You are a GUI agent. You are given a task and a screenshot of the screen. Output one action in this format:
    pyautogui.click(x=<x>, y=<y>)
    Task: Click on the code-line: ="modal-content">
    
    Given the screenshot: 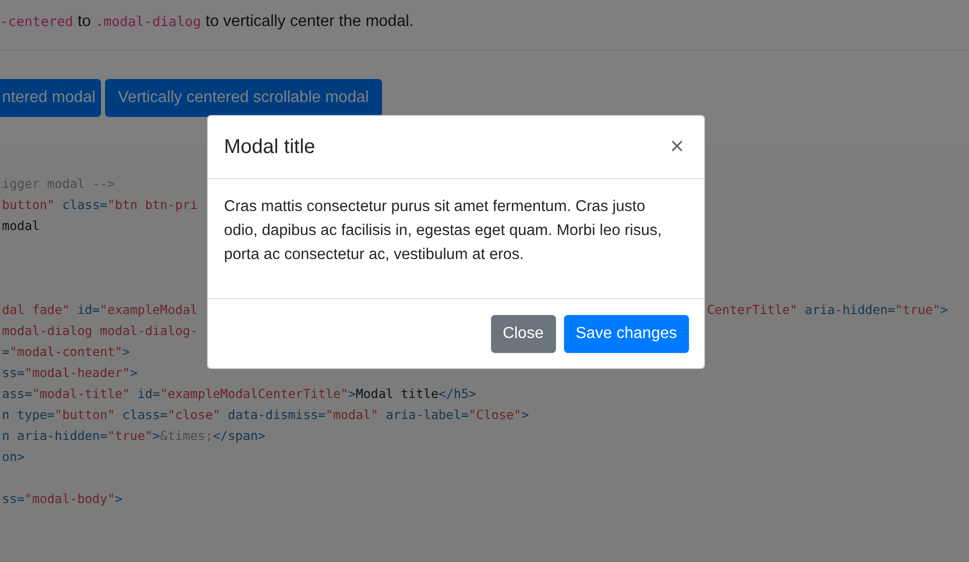 What is the action you would take?
    pyautogui.click(x=66, y=351)
    